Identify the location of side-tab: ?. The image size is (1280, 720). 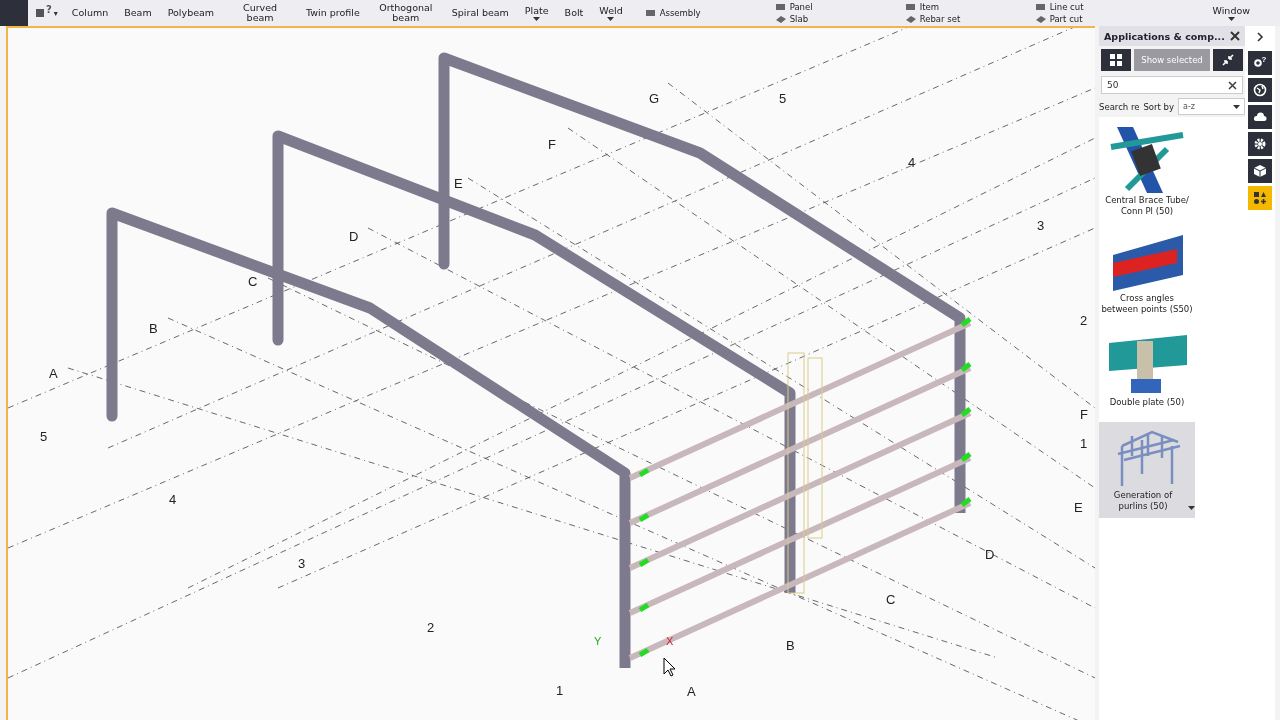
(1260, 63).